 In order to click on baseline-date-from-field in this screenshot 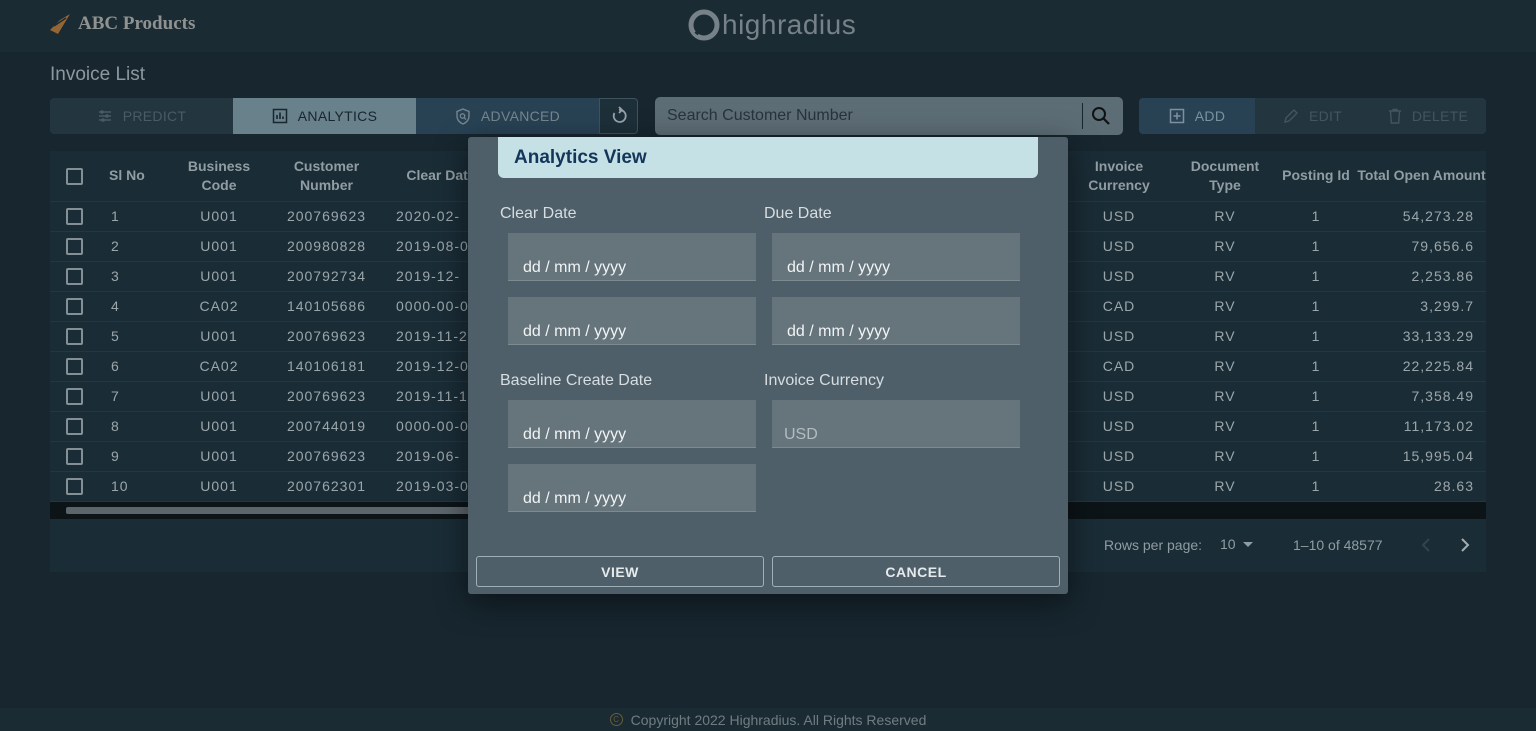, I will do `click(632, 424)`.